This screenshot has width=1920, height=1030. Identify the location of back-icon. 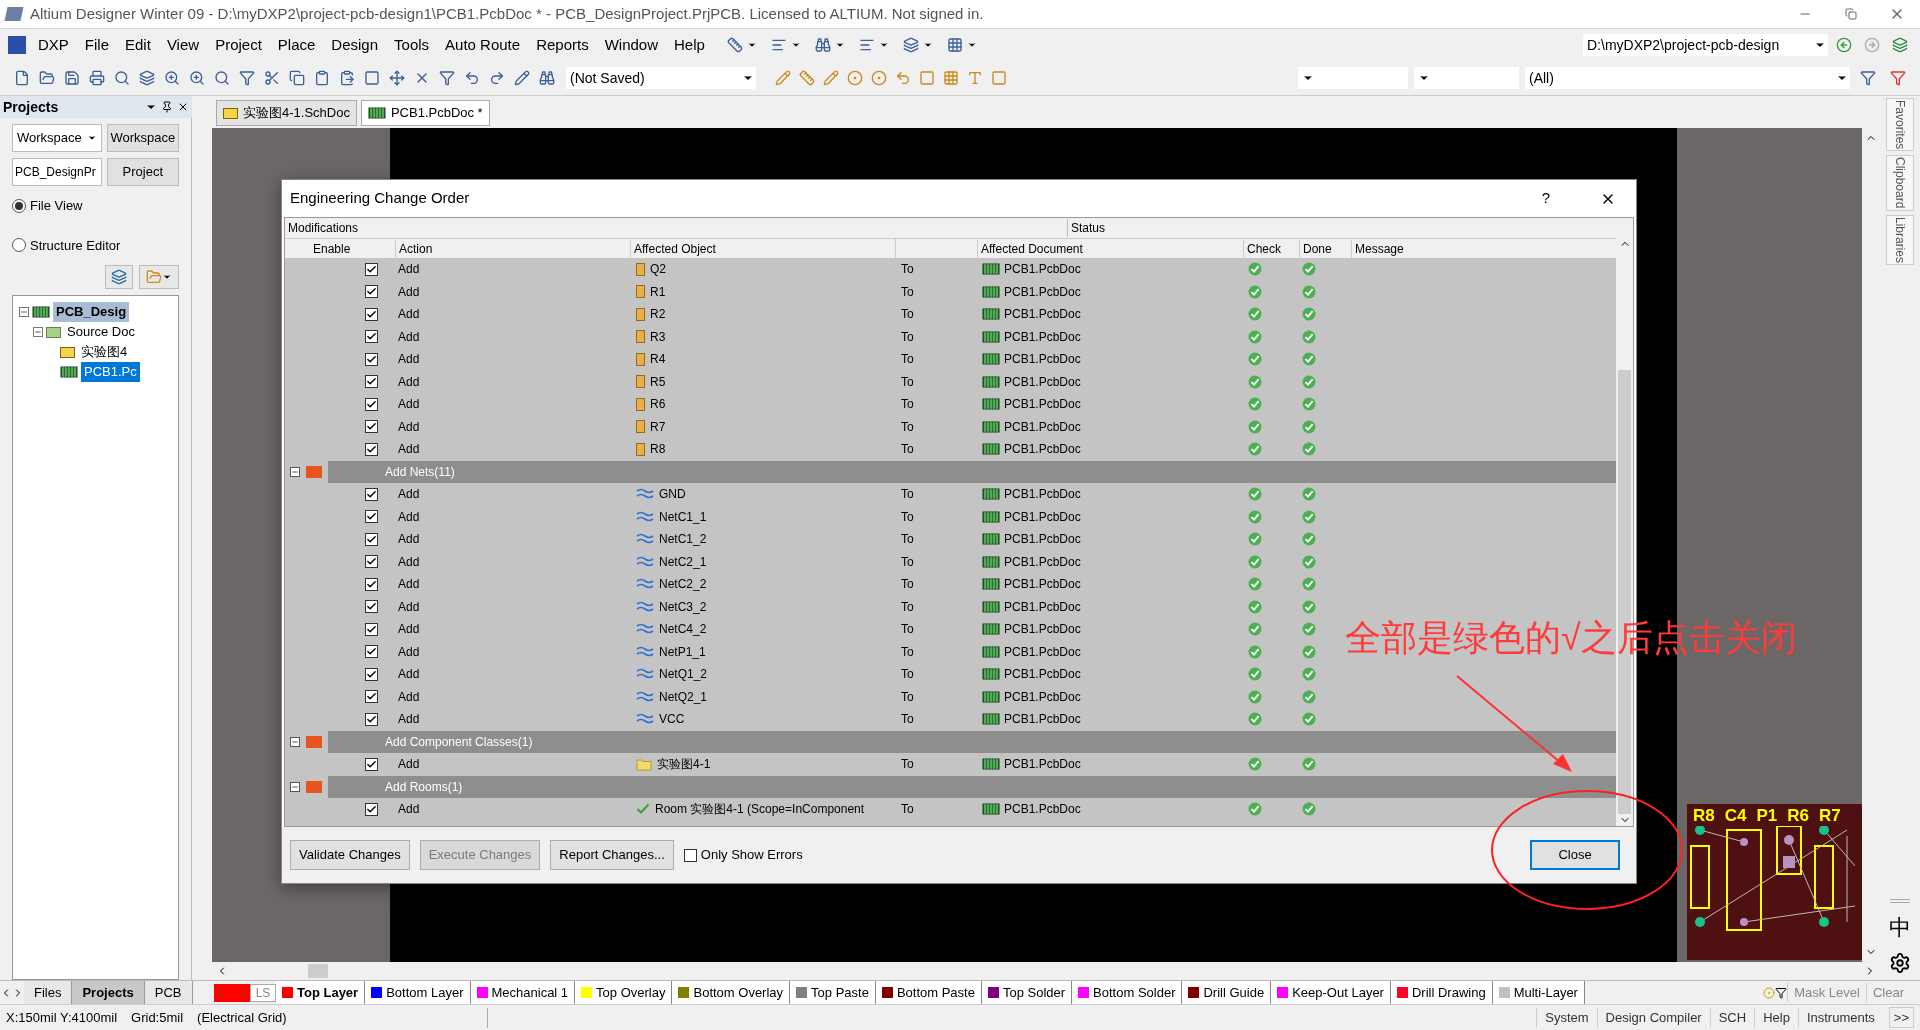
(1844, 45).